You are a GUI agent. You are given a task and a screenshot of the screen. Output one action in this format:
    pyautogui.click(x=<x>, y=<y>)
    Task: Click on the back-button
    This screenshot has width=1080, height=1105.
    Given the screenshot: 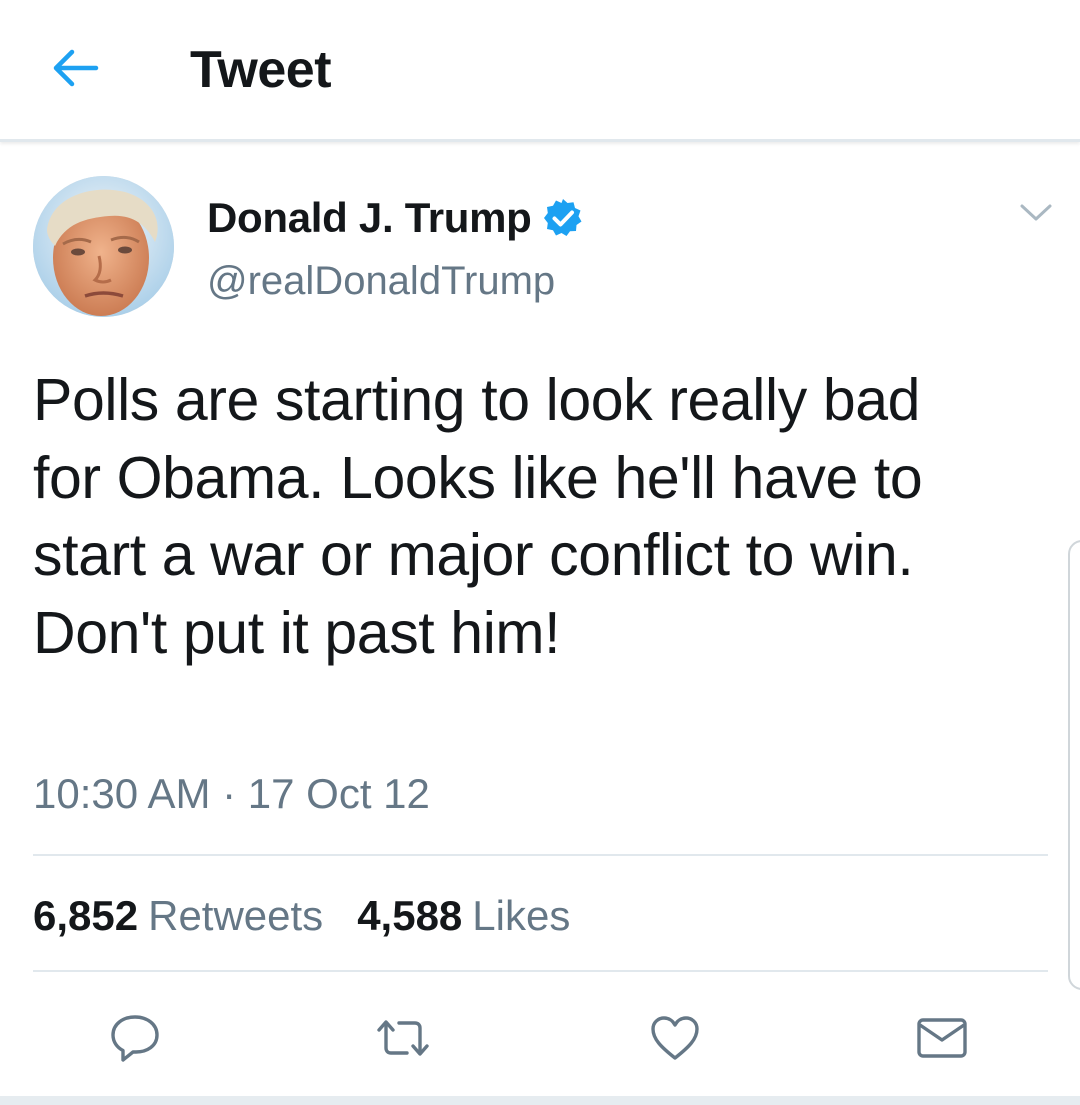 What is the action you would take?
    pyautogui.click(x=75, y=70)
    